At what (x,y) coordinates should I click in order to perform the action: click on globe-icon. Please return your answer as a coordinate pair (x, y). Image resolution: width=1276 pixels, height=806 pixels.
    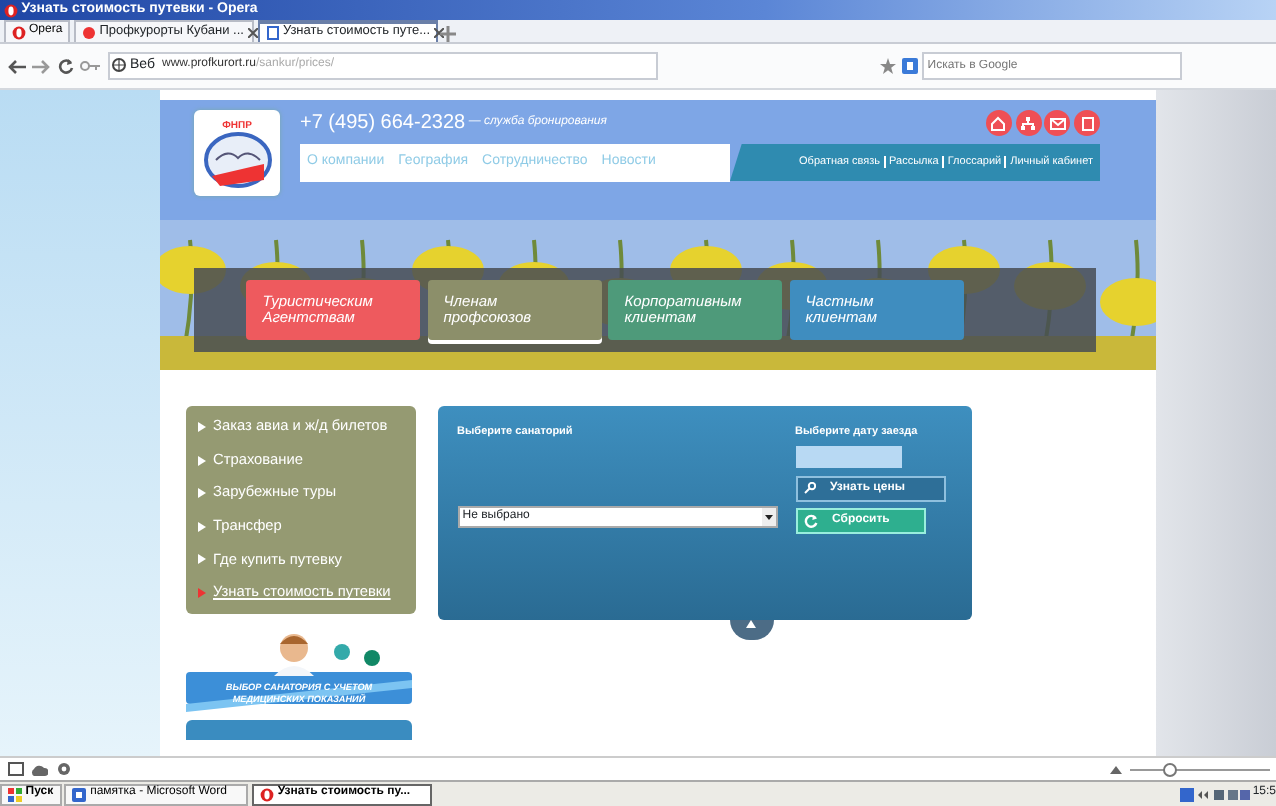
    Looking at the image, I should click on (119, 65).